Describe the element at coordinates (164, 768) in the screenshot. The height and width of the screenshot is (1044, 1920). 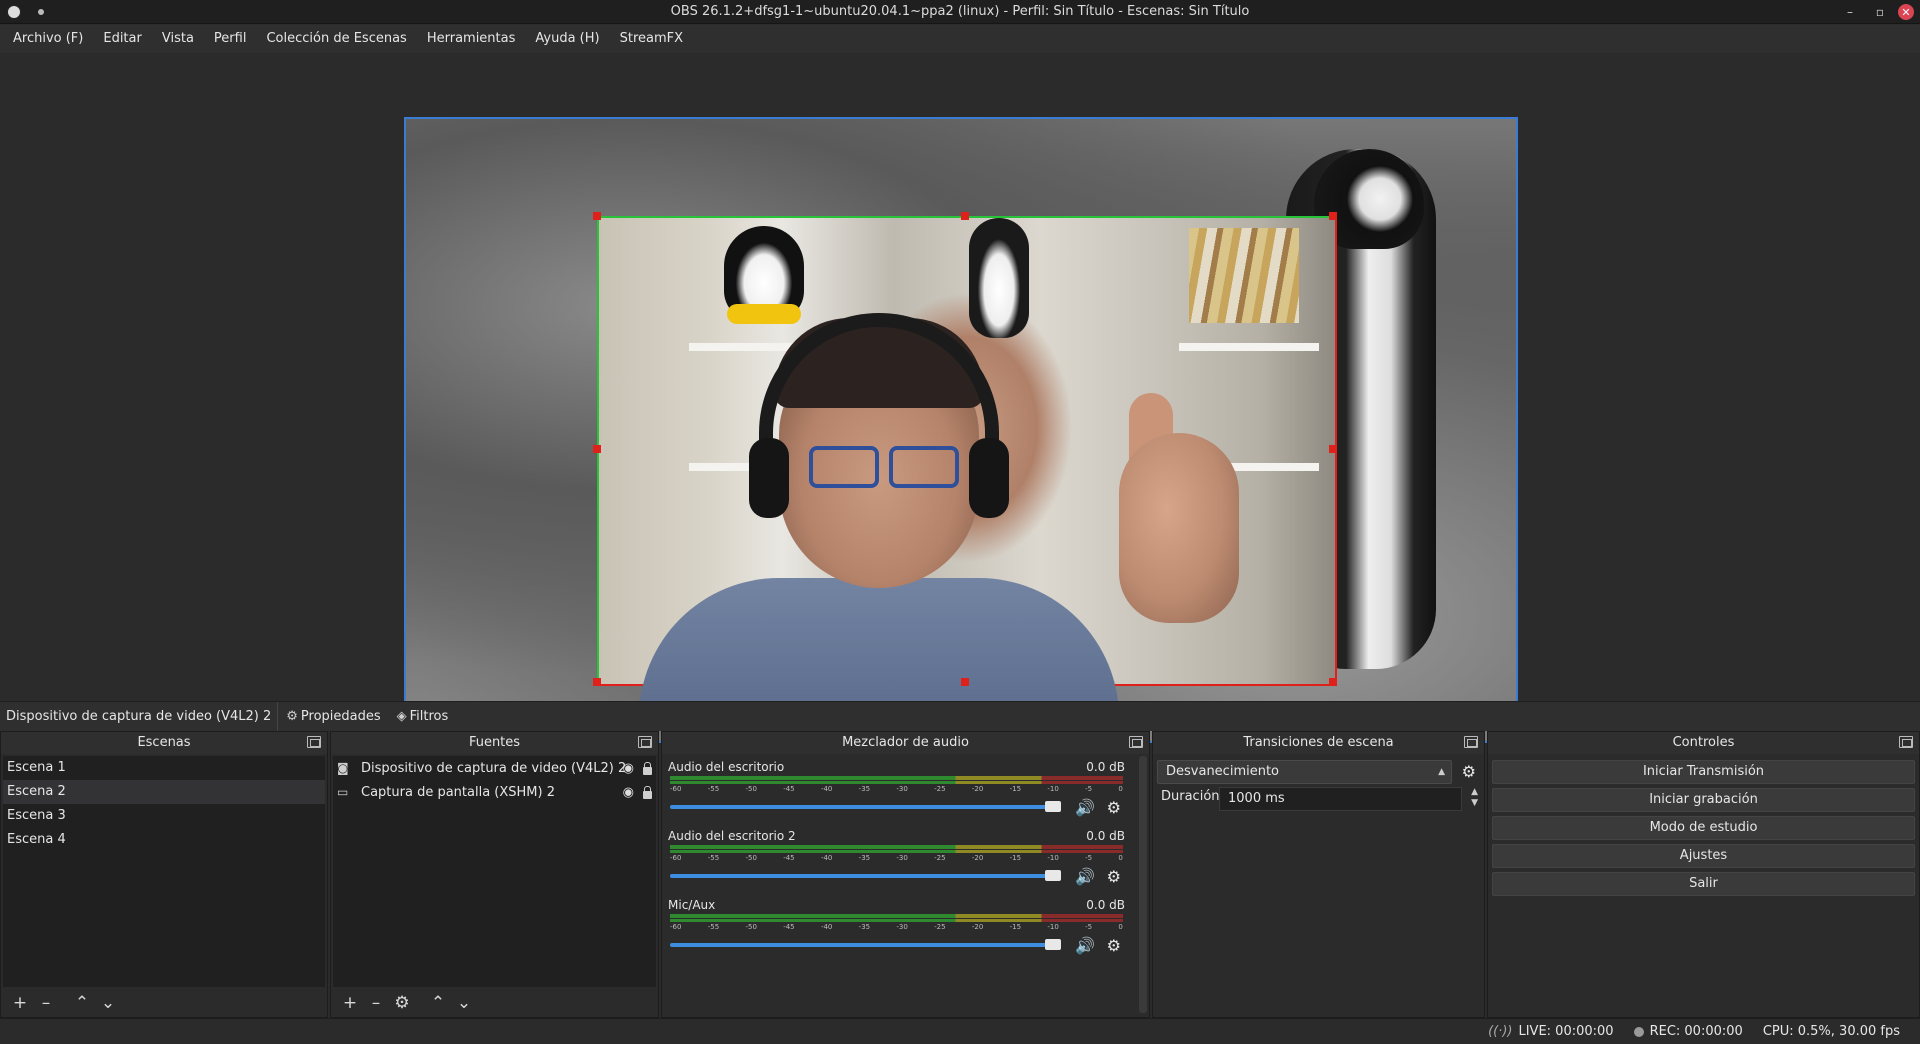
I see `scene-item: Escena 1` at that location.